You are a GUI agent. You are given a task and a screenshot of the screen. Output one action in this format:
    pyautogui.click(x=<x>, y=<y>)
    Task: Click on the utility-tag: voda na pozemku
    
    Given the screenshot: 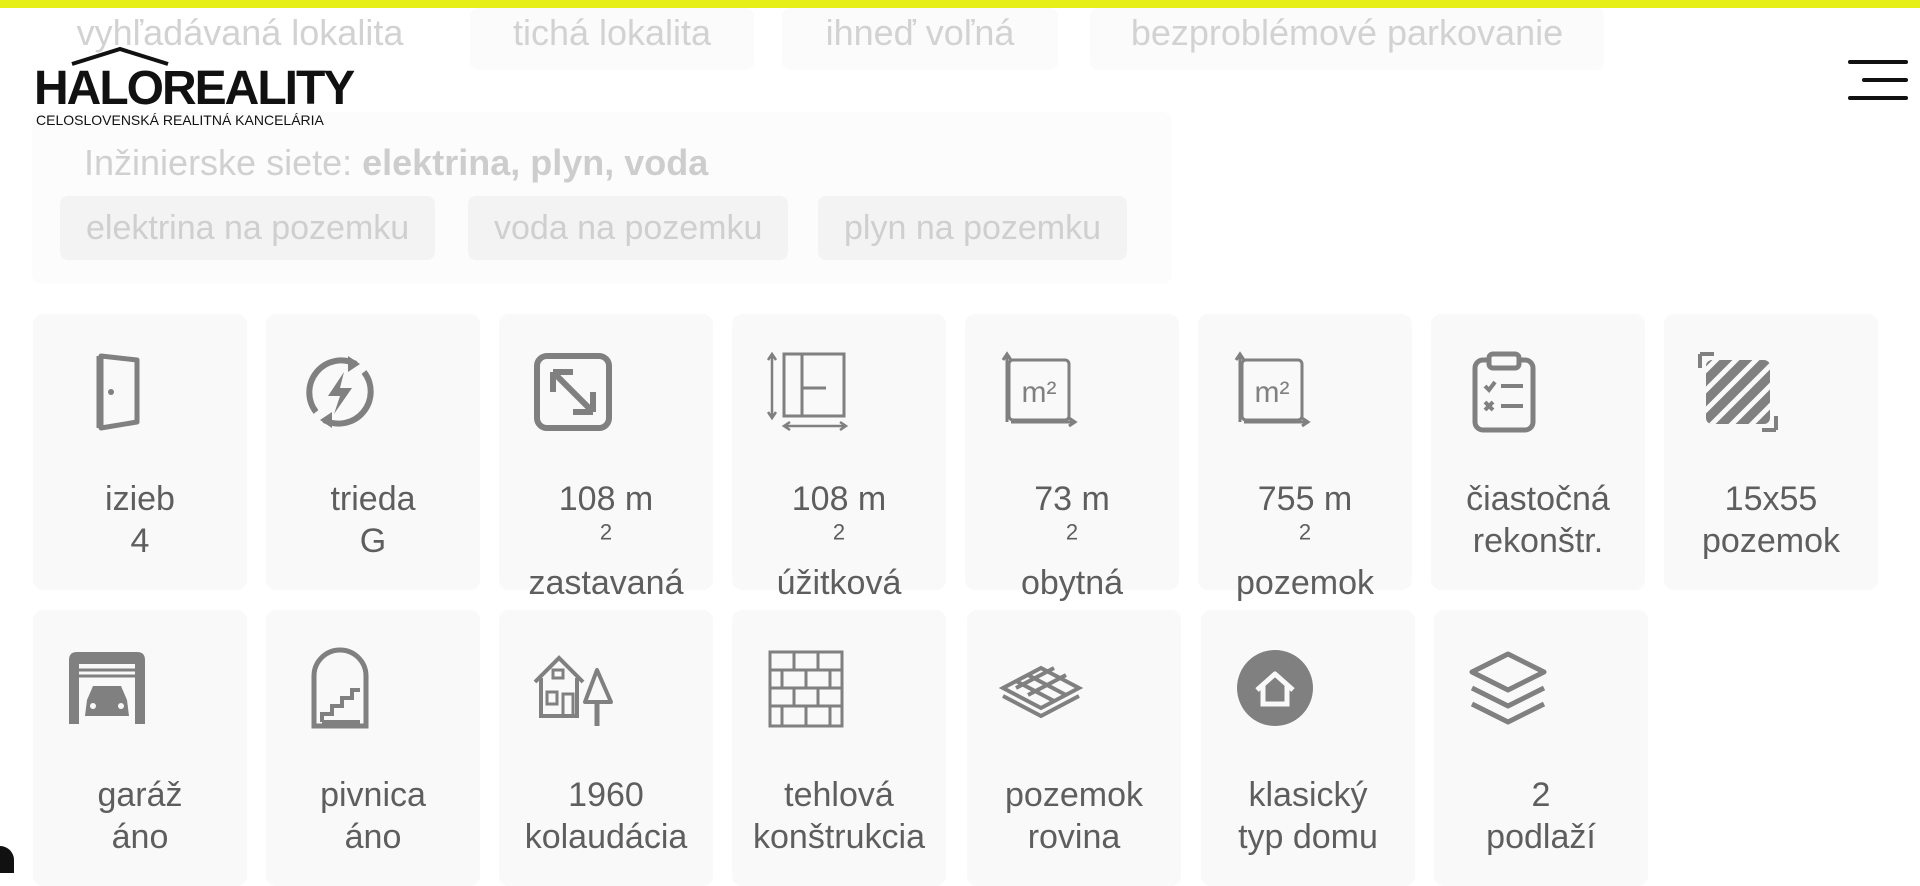 What is the action you would take?
    pyautogui.click(x=628, y=228)
    